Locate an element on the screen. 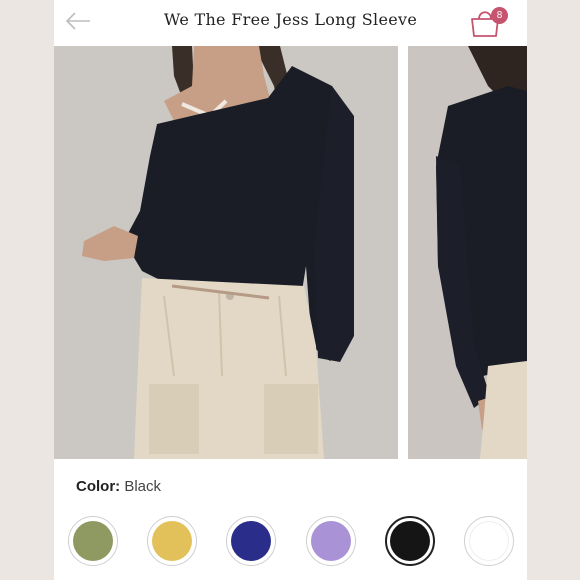 The height and width of the screenshot is (580, 580). cart-count-badge: 8 is located at coordinates (499, 15).